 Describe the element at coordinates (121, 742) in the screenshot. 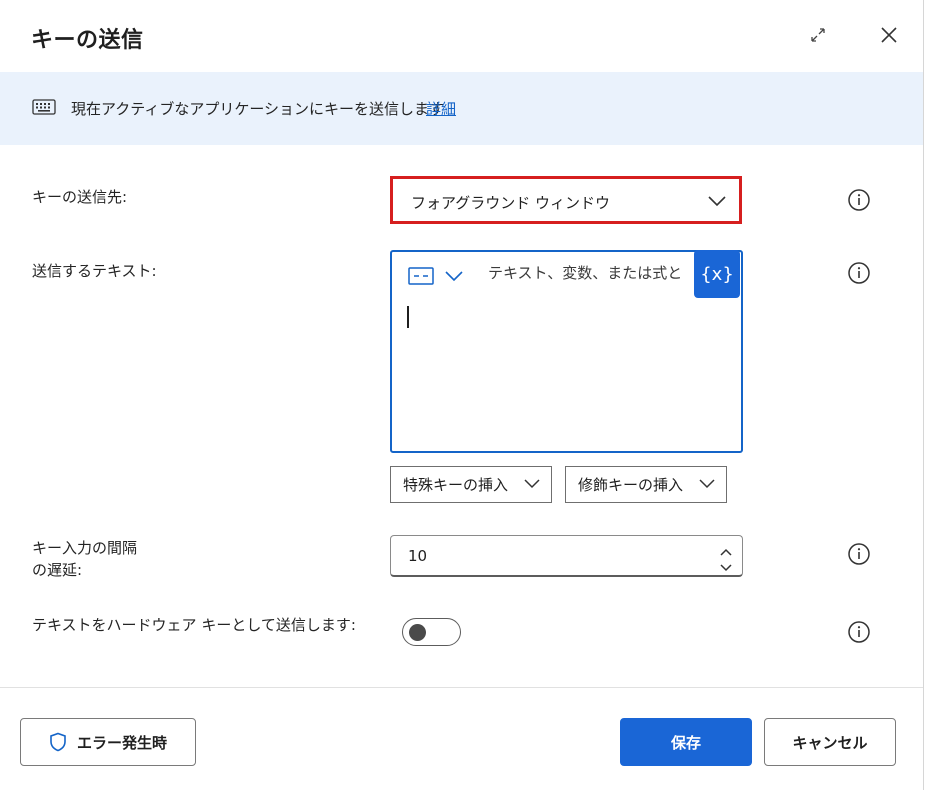

I see `on-error-label: エラー発生時` at that location.